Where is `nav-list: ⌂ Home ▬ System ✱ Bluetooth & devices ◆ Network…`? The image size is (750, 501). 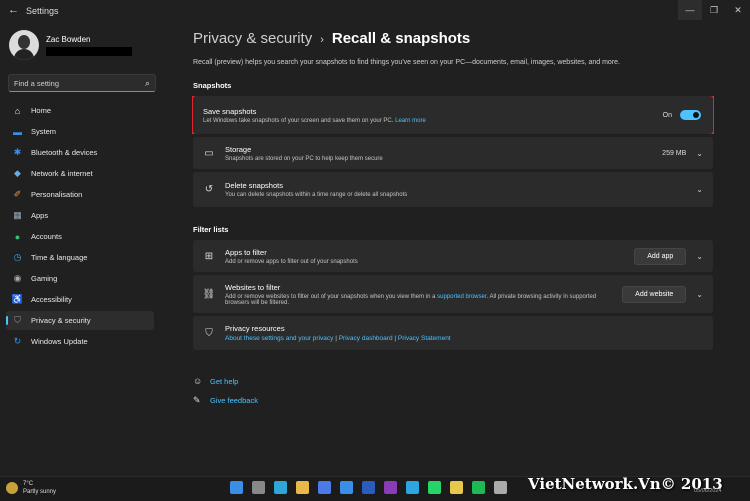 nav-list: ⌂ Home ▬ System ✱ Bluetooth & devices ◆ Network… is located at coordinates (80, 227).